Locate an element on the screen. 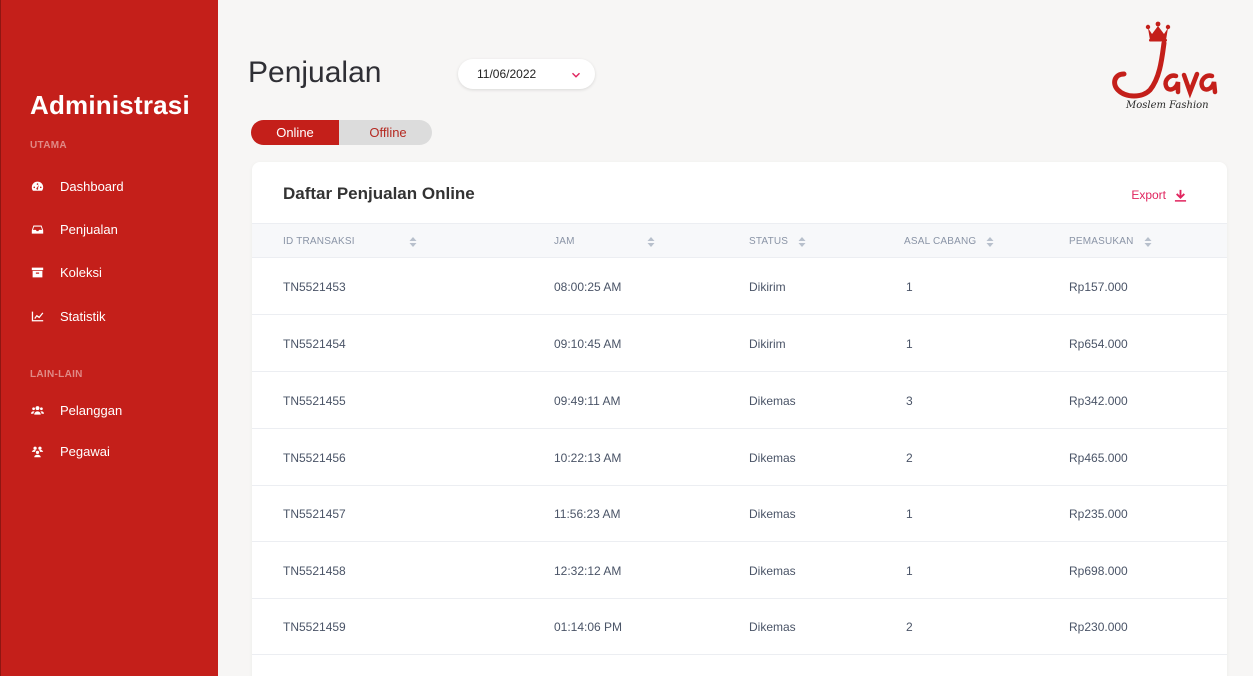 This screenshot has height=676, width=1253. section-label-utama: UTAMA is located at coordinates (48, 145).